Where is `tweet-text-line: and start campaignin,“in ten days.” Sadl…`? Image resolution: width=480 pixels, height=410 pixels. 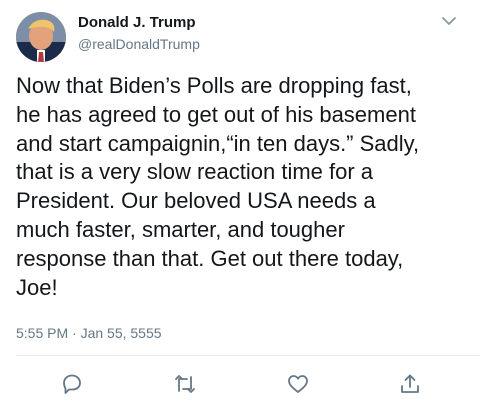
tweet-text-line: and start campaignin,“in ten days.” Sadl… is located at coordinates (218, 143).